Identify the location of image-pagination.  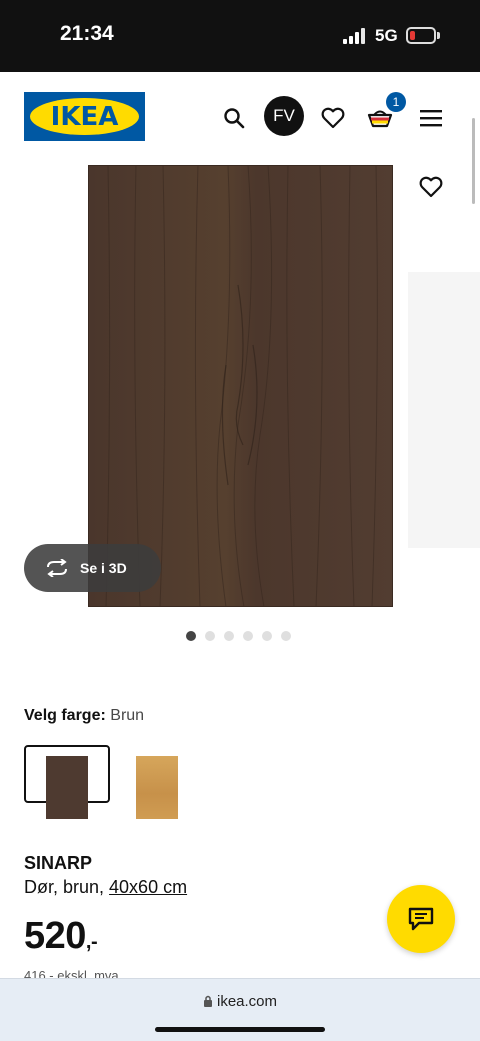
(238, 636).